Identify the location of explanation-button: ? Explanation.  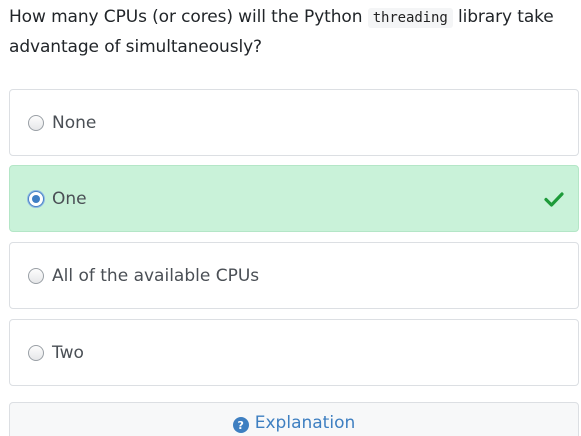
(294, 419).